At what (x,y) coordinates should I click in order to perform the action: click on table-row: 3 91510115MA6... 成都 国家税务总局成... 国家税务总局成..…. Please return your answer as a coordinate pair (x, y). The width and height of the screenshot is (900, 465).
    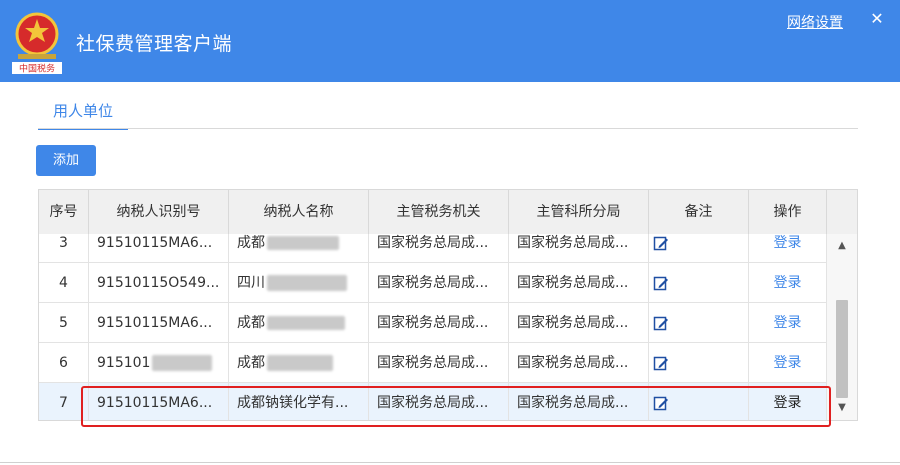
    Looking at the image, I should click on (433, 248).